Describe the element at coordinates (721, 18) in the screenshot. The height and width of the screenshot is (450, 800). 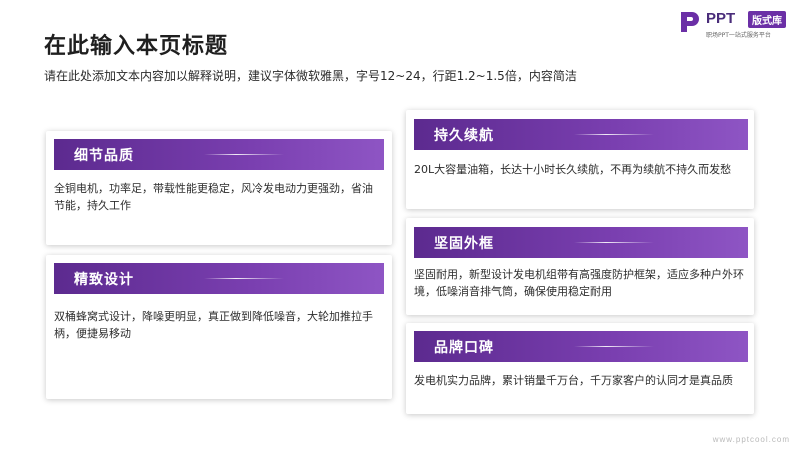
I see `logo-wordmark: PPT` at that location.